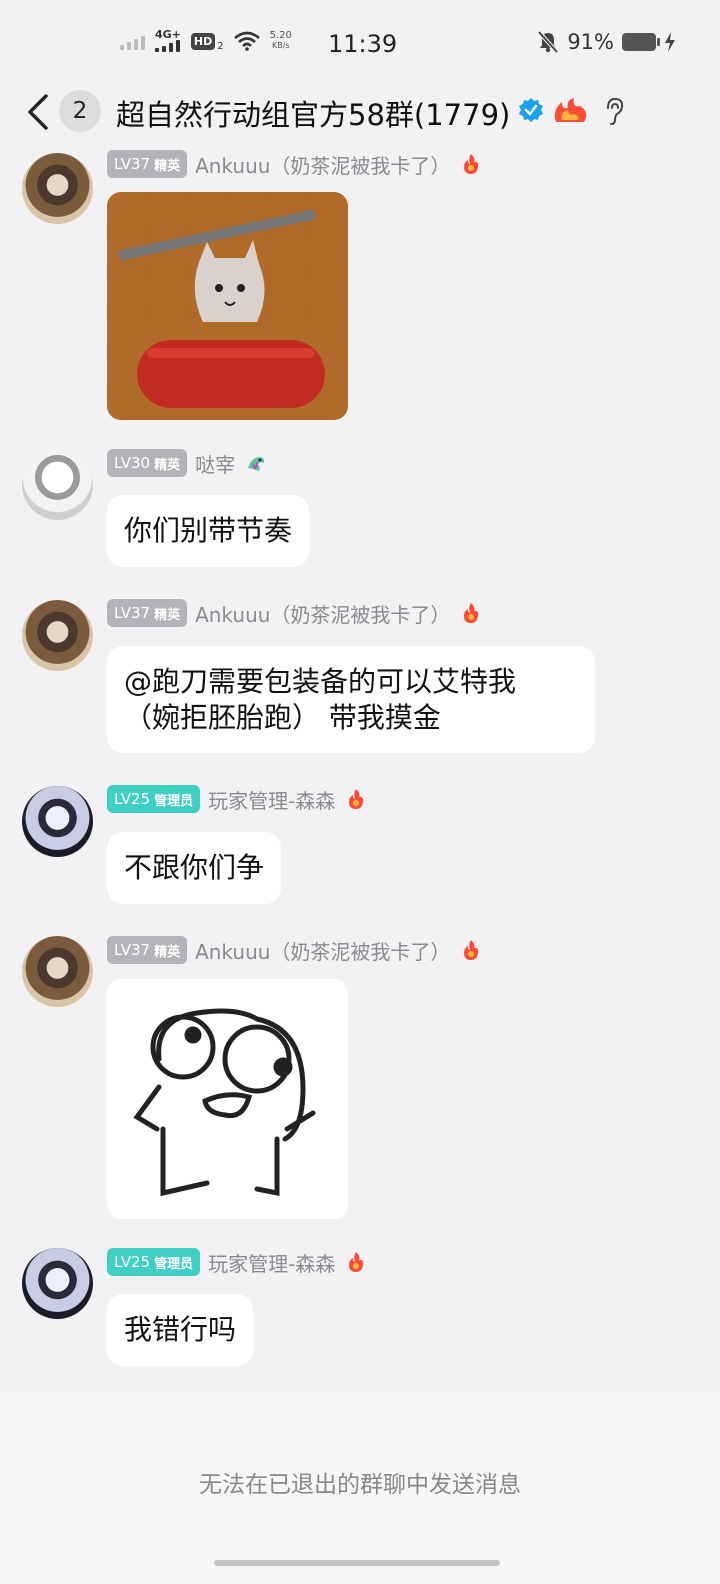 The width and height of the screenshot is (720, 1584). What do you see at coordinates (360, 1485) in the screenshot?
I see `cannot-send-notice: 无法在已退出的群聊中发送消息` at bounding box center [360, 1485].